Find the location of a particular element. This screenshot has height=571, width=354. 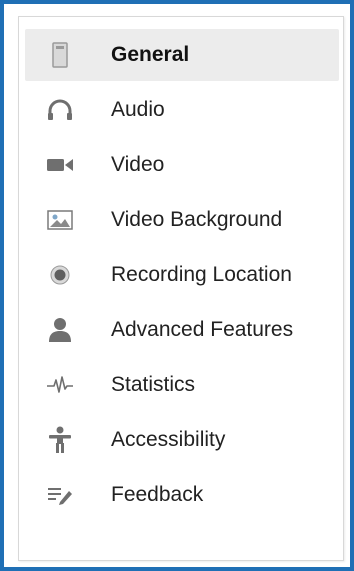

sidebar-item-label: Video is located at coordinates (138, 164).